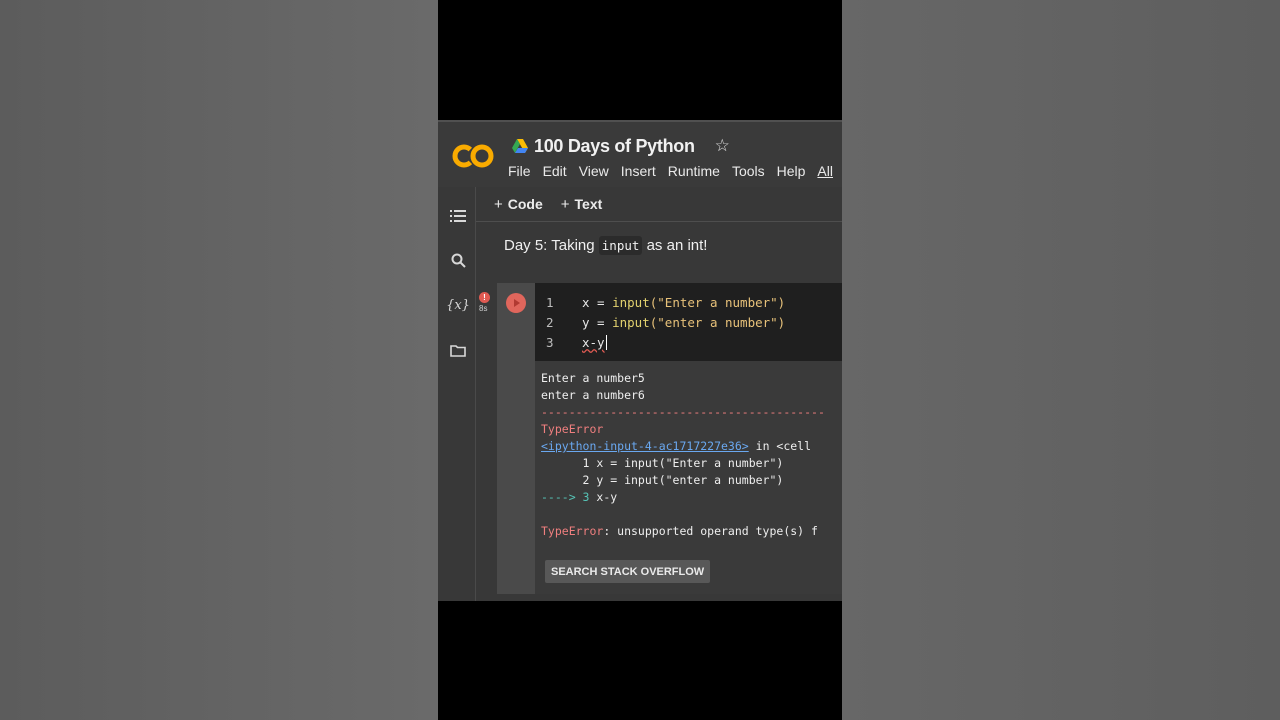 This screenshot has width=1280, height=720. I want to click on notebook-title: 100 Days of Python, so click(614, 146).